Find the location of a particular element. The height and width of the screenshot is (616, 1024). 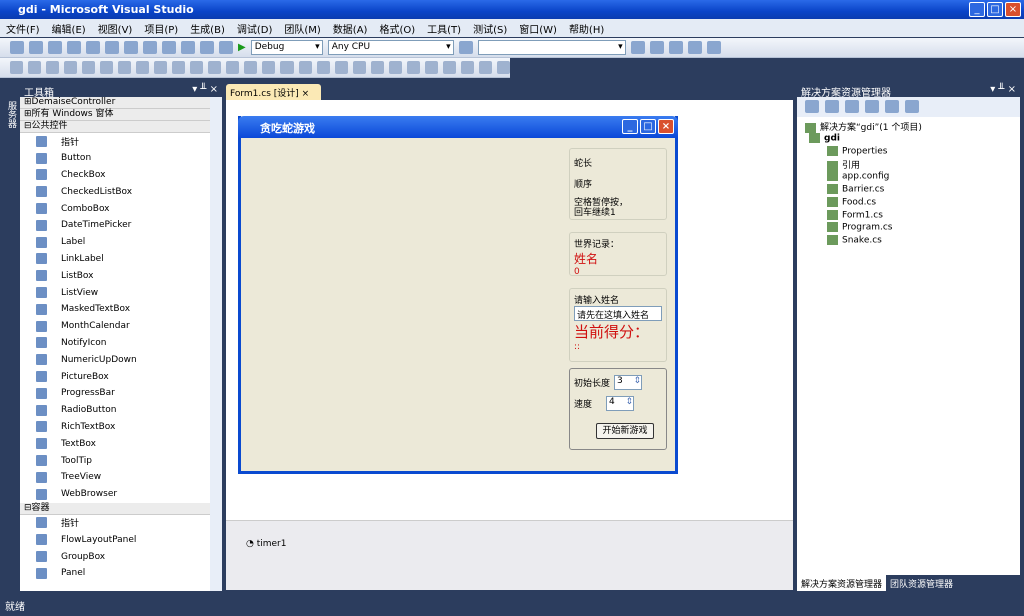

toolbox-item: Label is located at coordinates (115, 242).